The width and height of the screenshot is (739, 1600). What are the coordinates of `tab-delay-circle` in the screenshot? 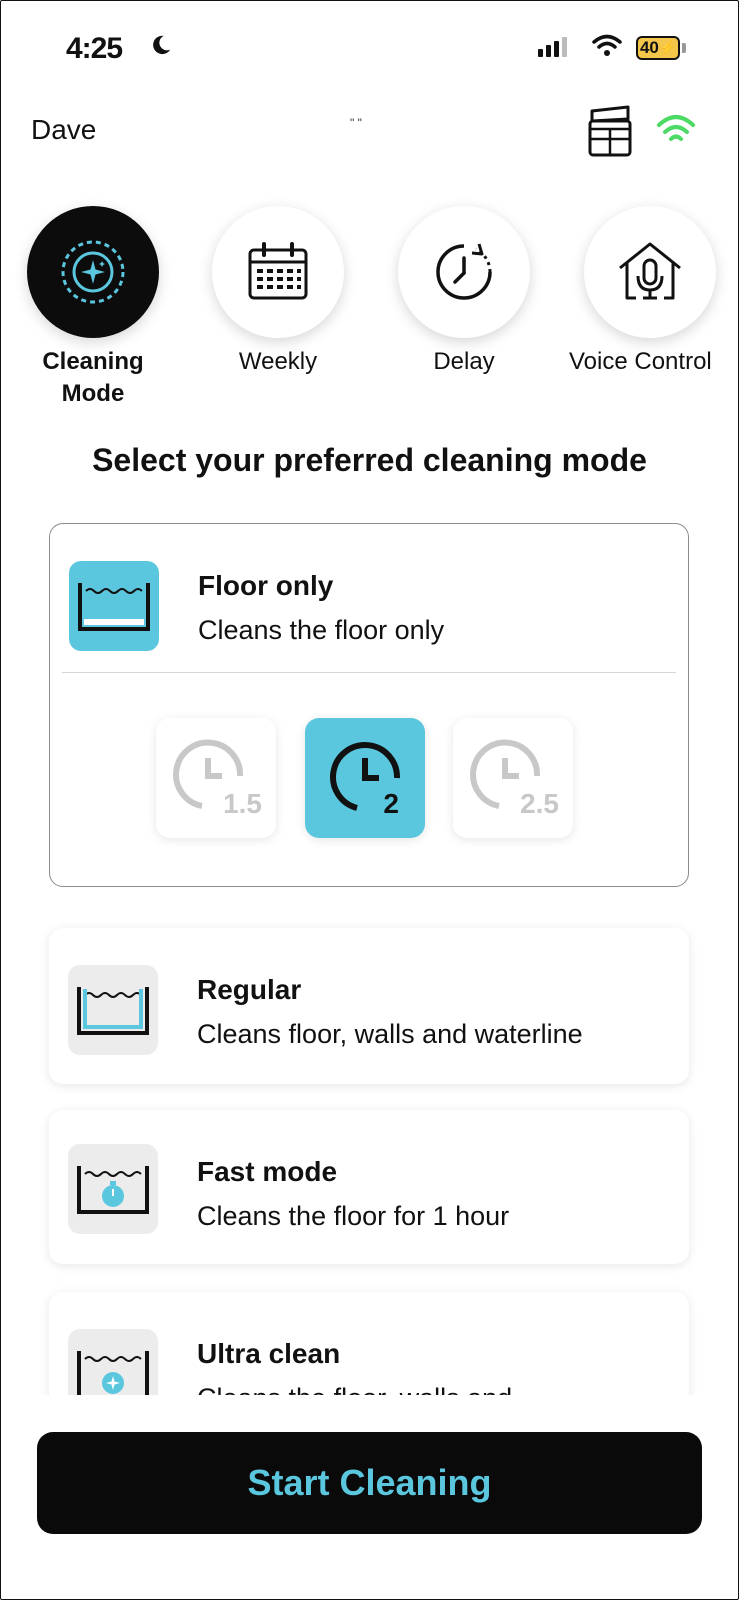 It's located at (464, 272).